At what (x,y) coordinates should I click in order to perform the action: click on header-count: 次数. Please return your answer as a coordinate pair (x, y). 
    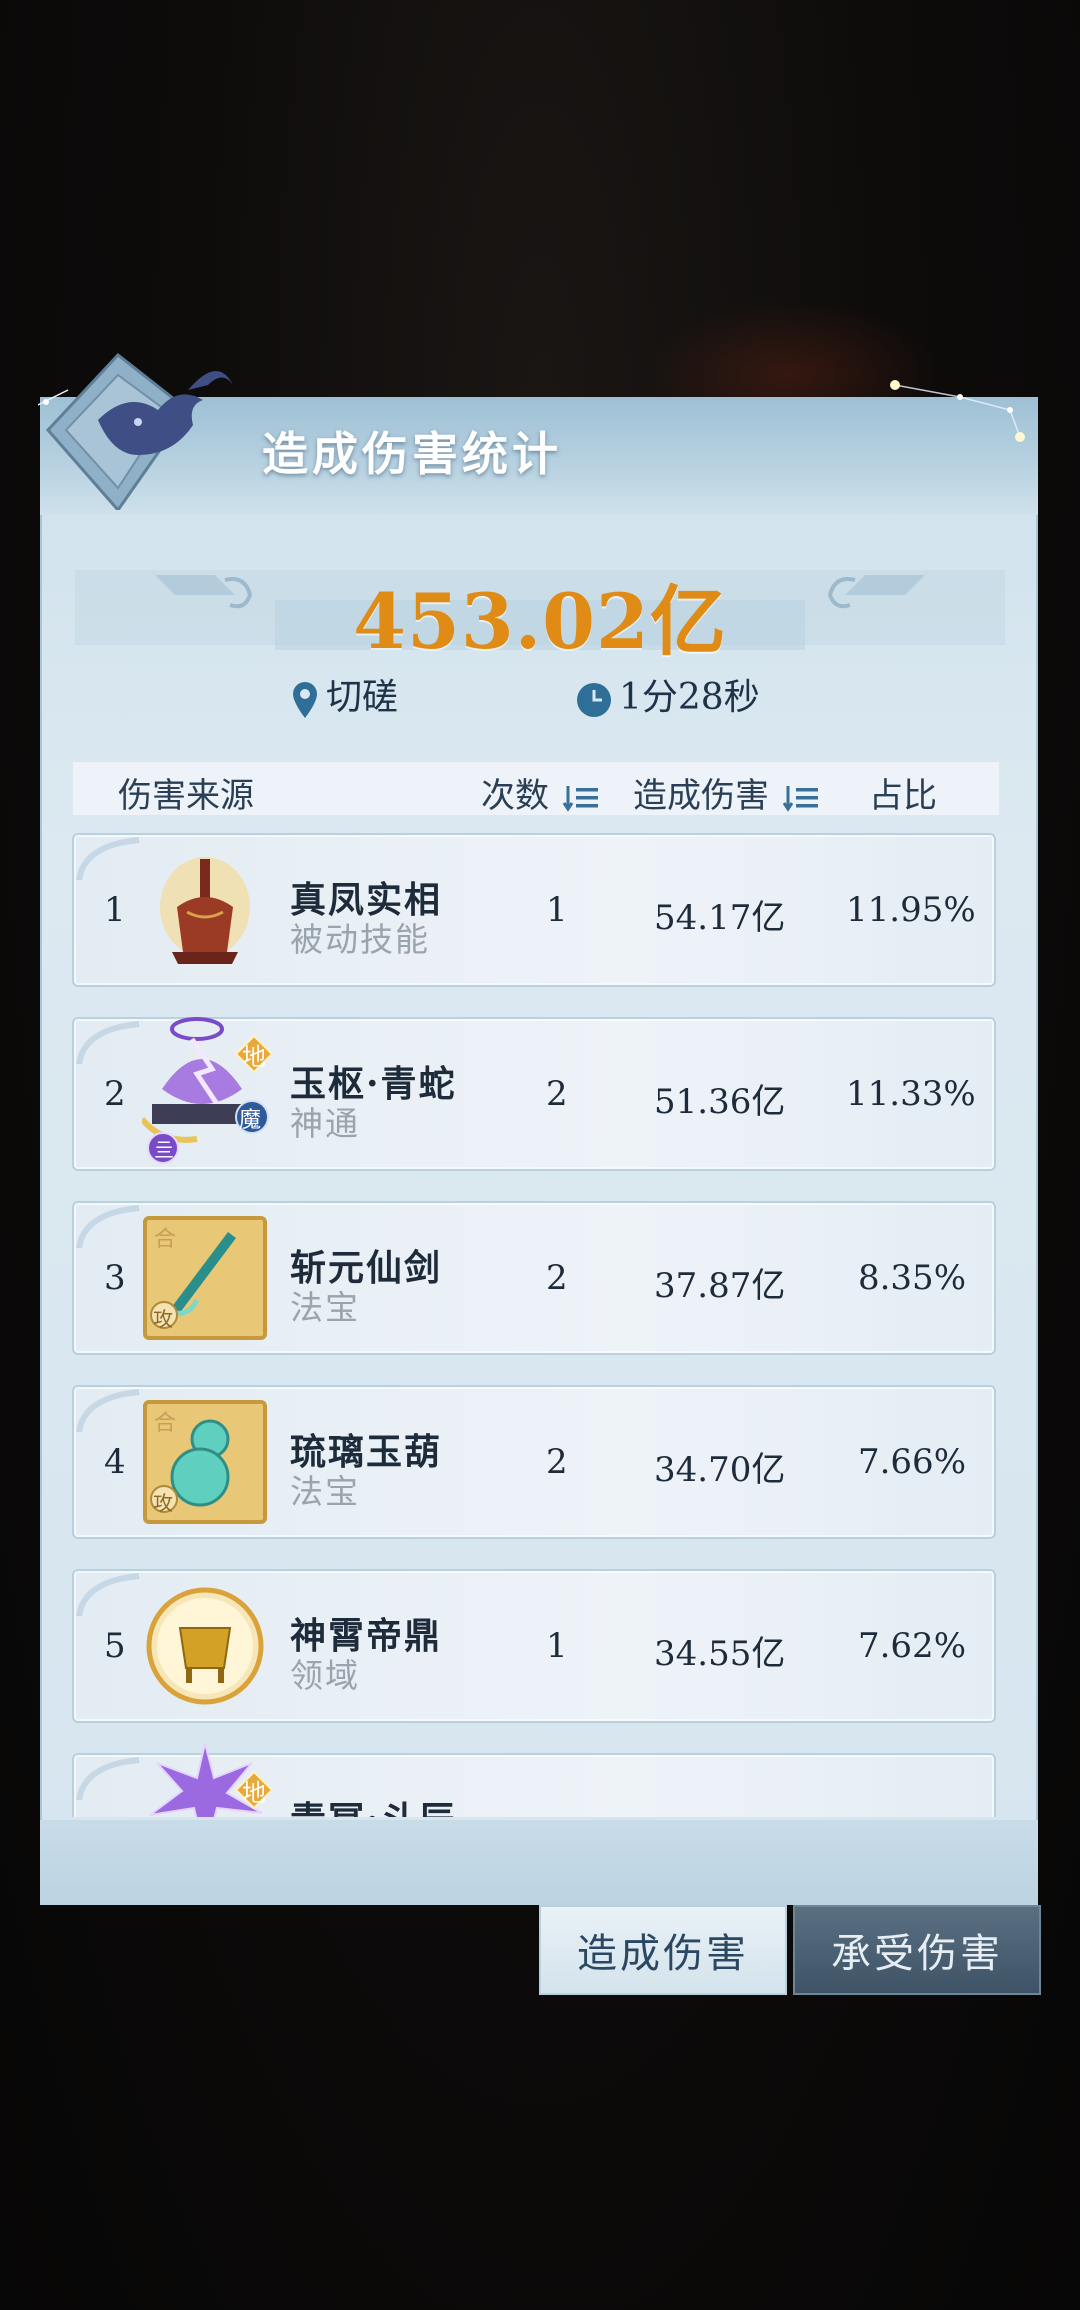
    Looking at the image, I should click on (540, 792).